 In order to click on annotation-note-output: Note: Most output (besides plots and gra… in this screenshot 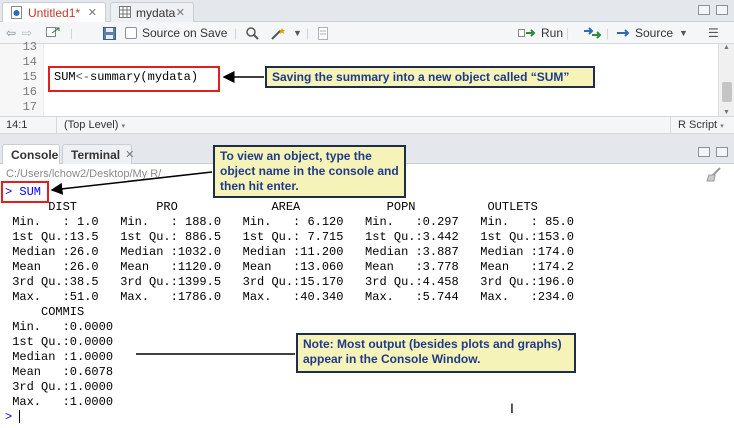, I will do `click(436, 353)`.